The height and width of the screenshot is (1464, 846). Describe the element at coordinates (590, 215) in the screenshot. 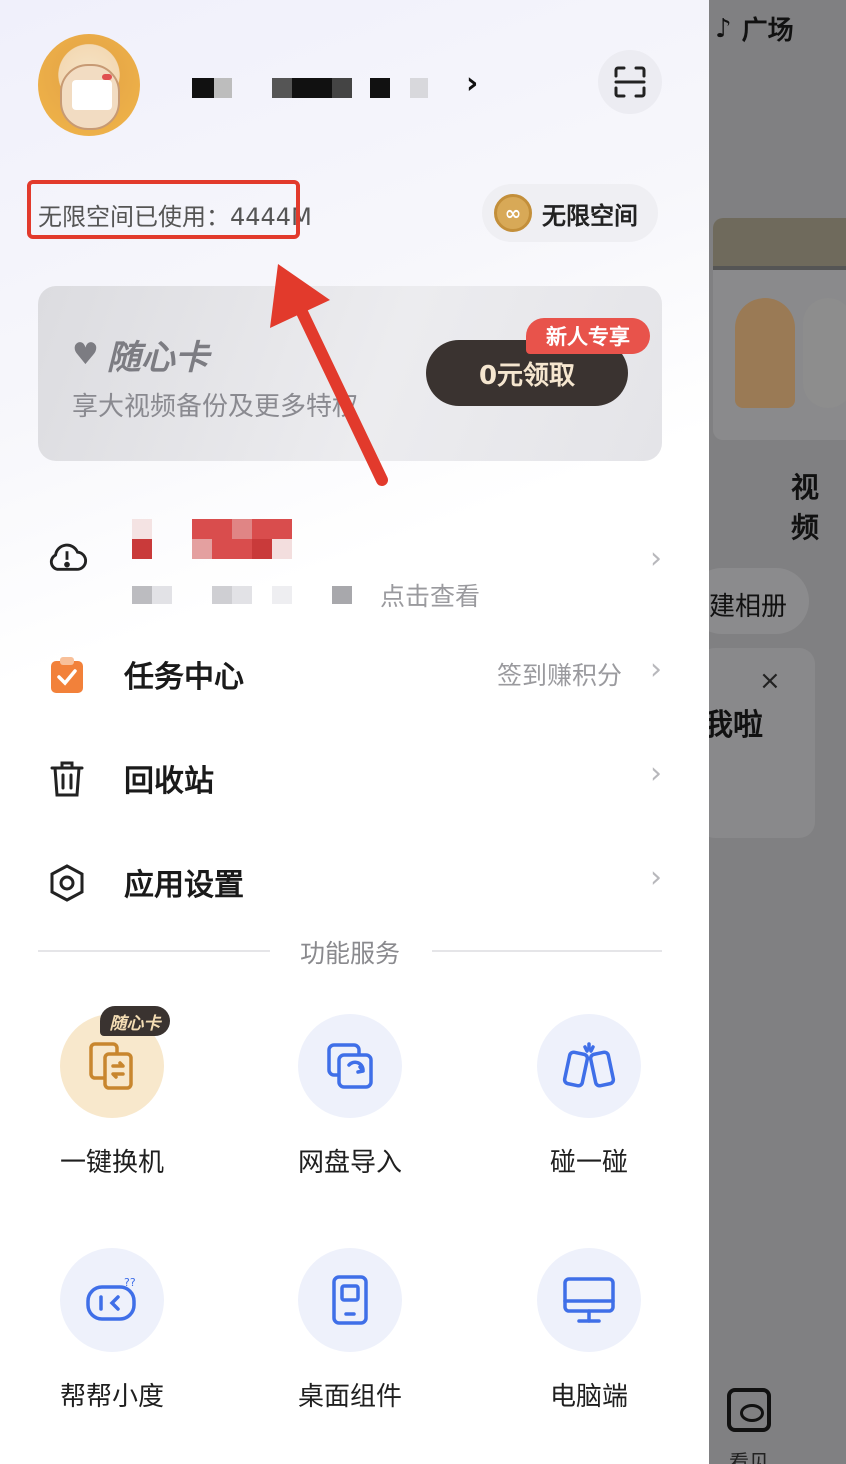

I see `unlimited-space-label: 无限空间` at that location.